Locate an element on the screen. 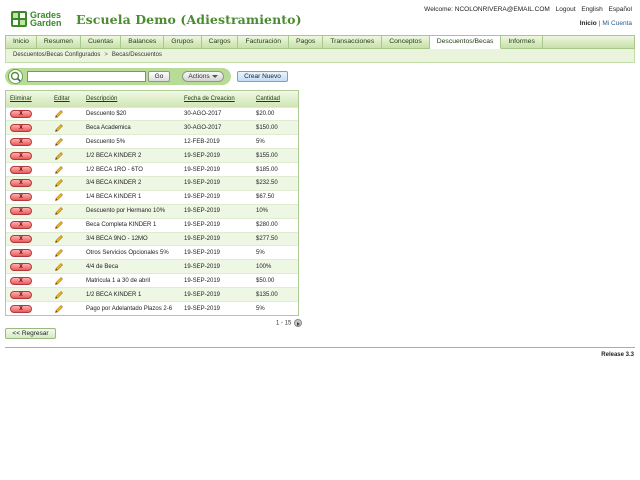  column-editar: Editar is located at coordinates (66, 99).